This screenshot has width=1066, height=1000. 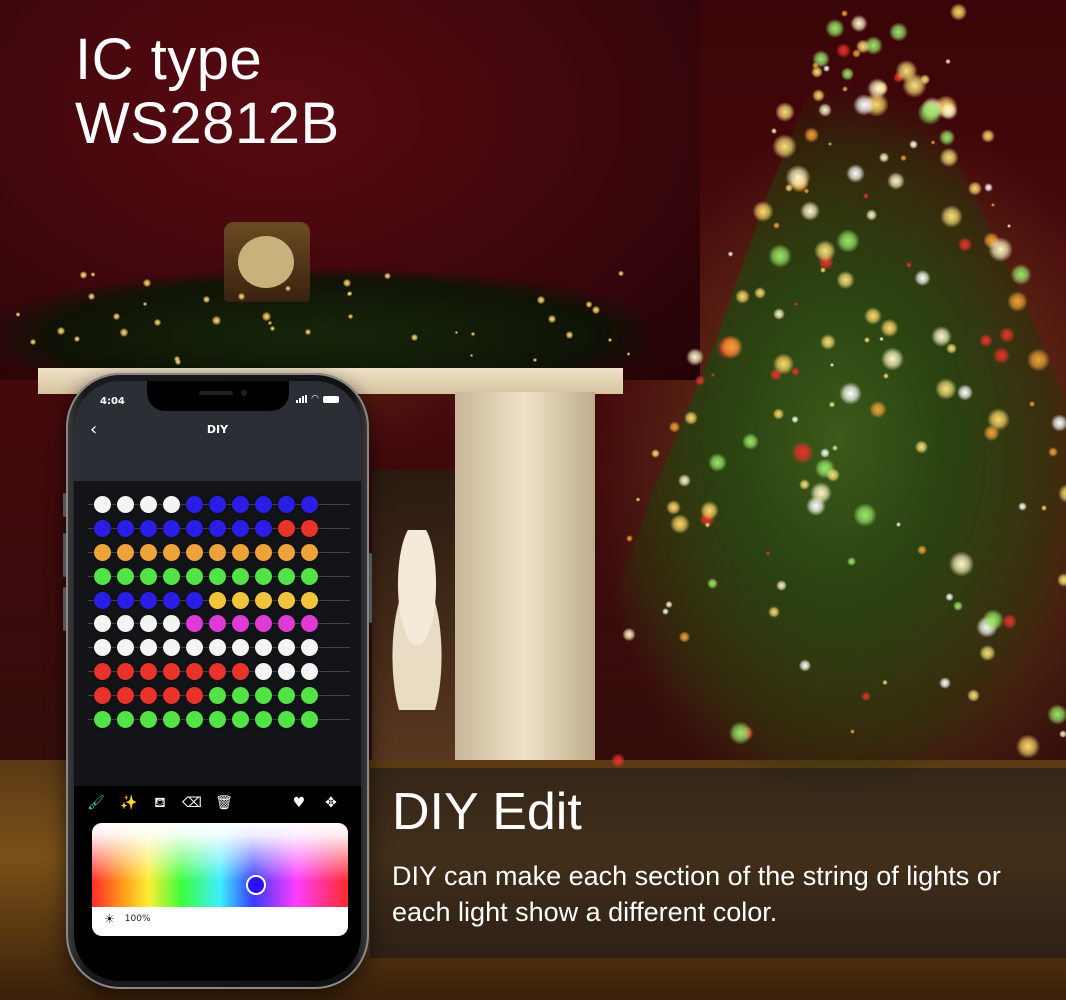 I want to click on move-icon: ✥, so click(x=331, y=803).